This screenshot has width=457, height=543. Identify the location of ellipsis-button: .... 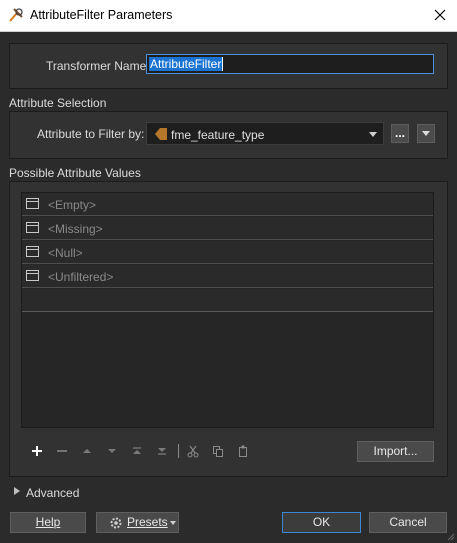
(400, 133).